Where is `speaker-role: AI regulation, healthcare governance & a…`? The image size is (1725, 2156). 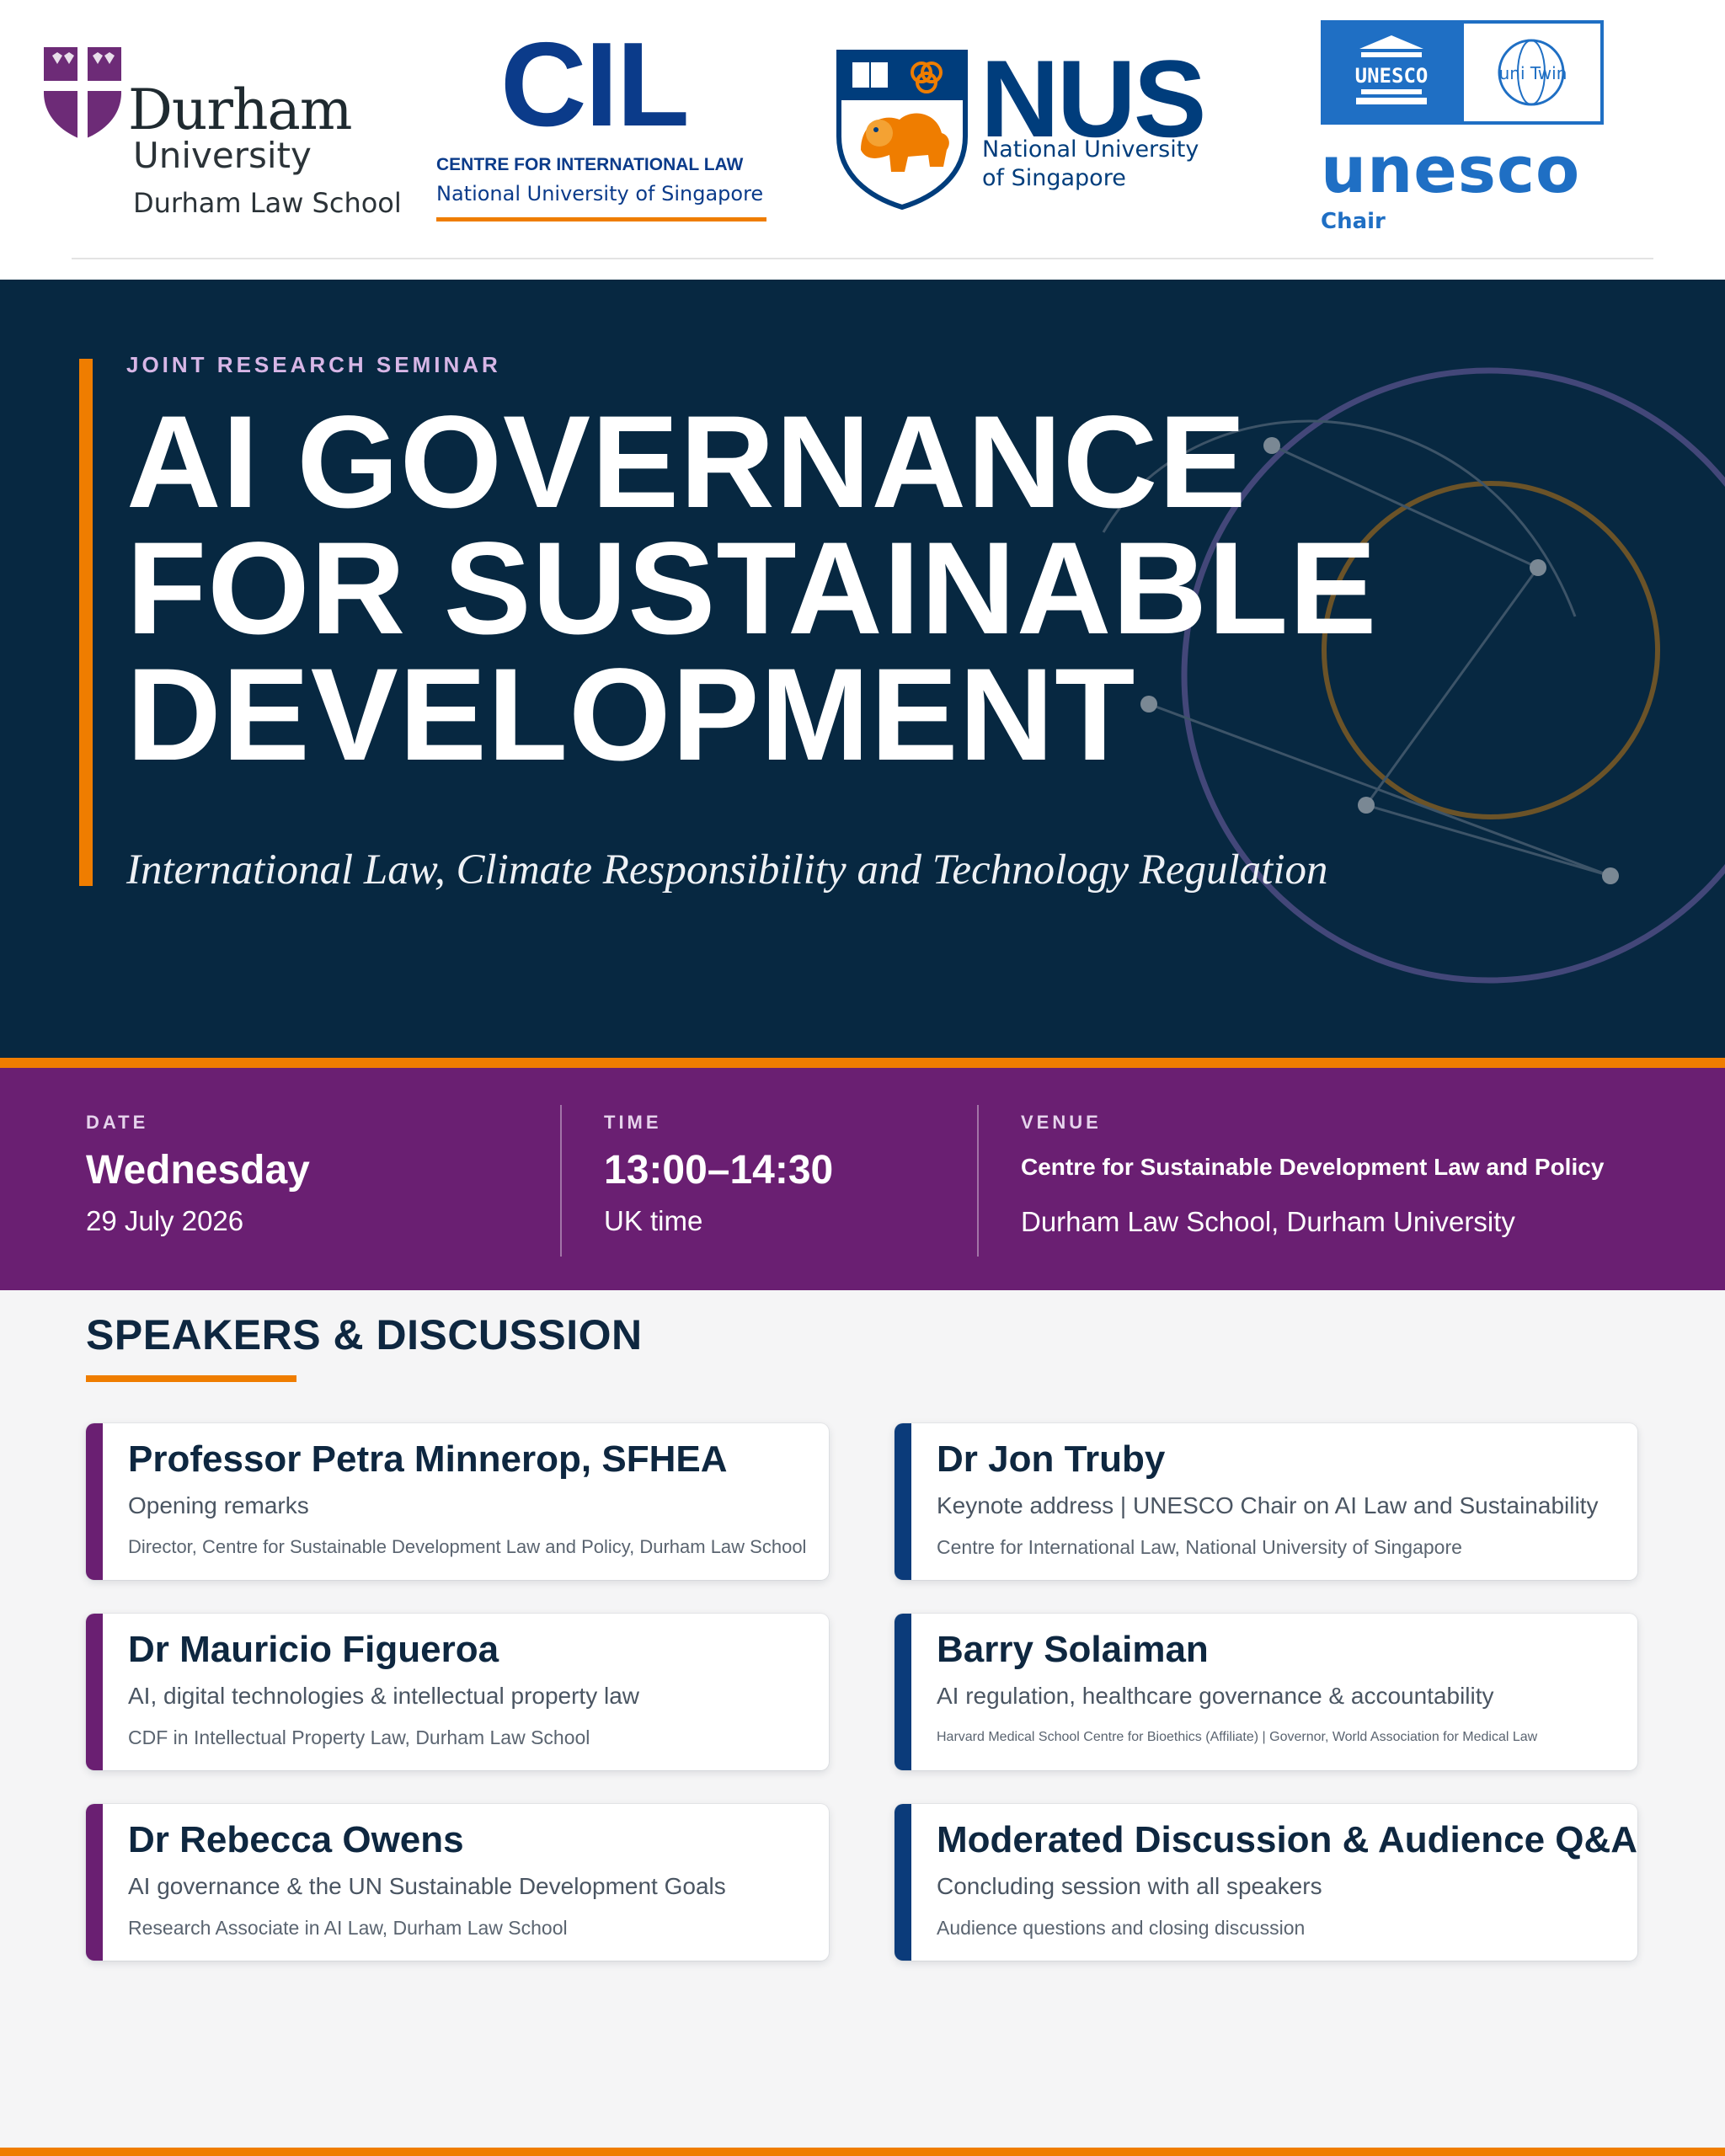 speaker-role: AI regulation, healthcare governance & a… is located at coordinates (1215, 1696).